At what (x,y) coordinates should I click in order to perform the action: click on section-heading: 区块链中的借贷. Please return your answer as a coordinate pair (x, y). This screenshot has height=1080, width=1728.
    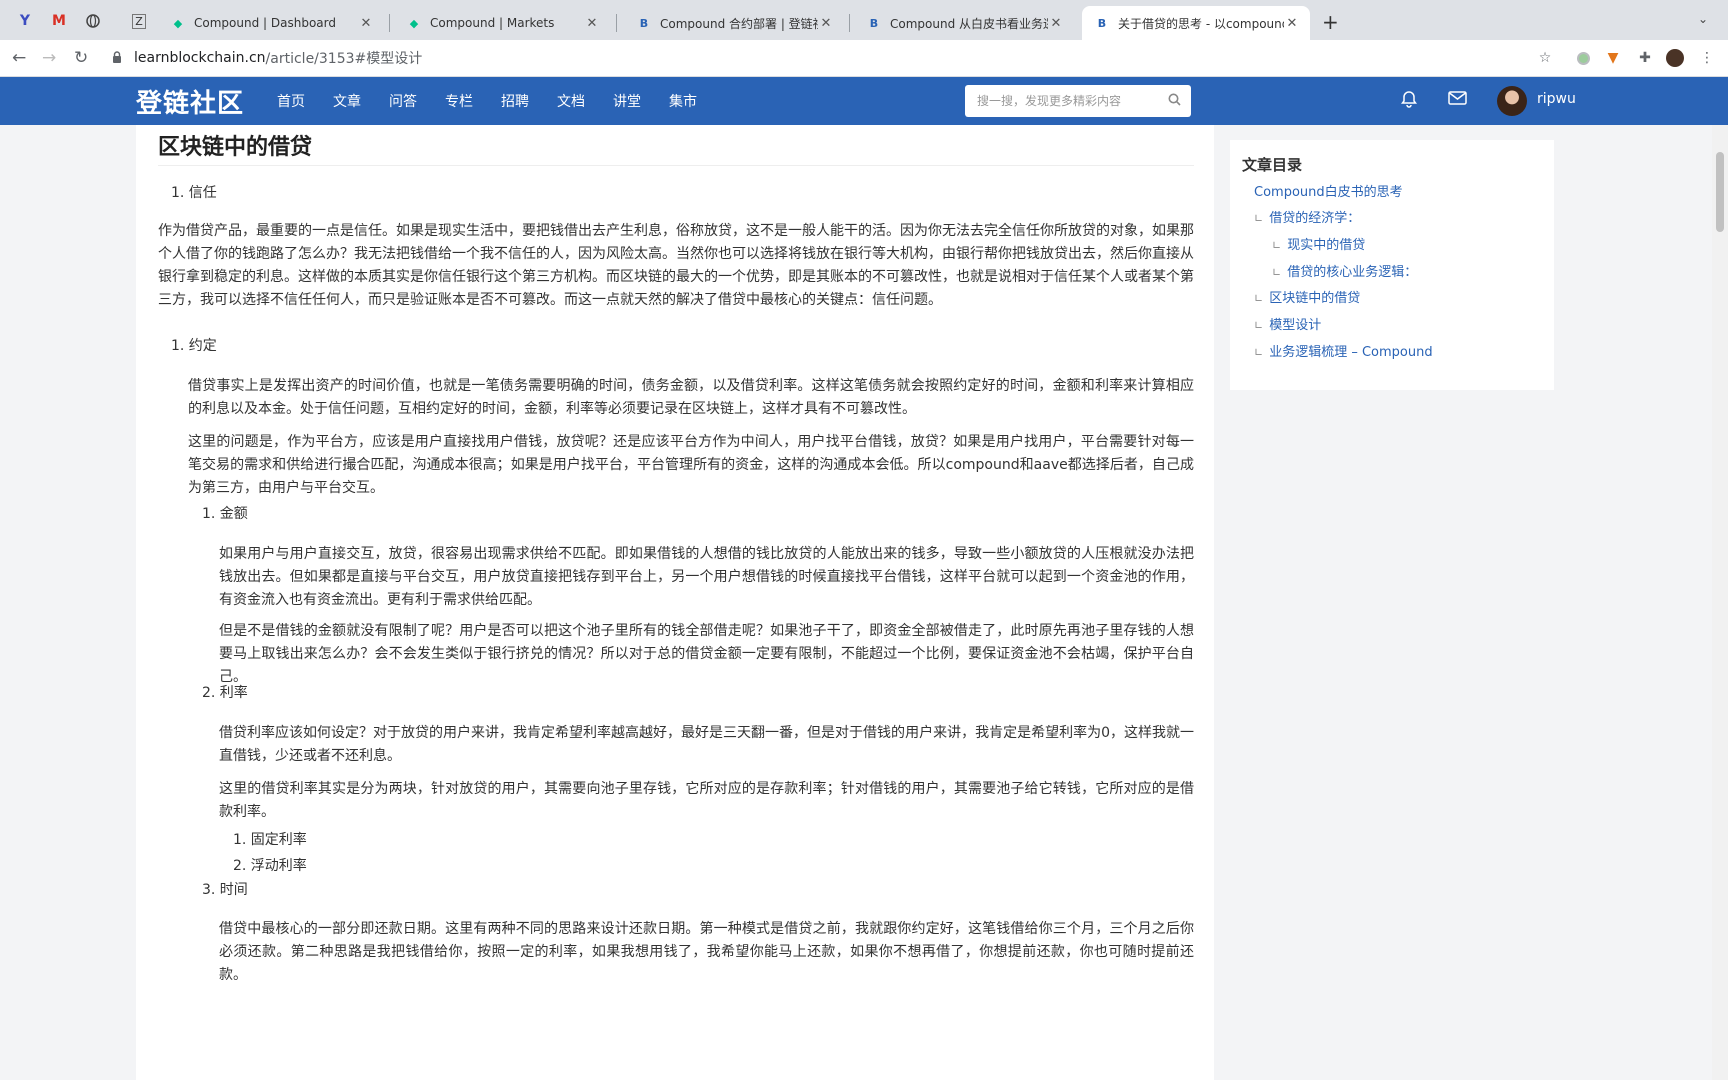
    Looking at the image, I should click on (235, 147).